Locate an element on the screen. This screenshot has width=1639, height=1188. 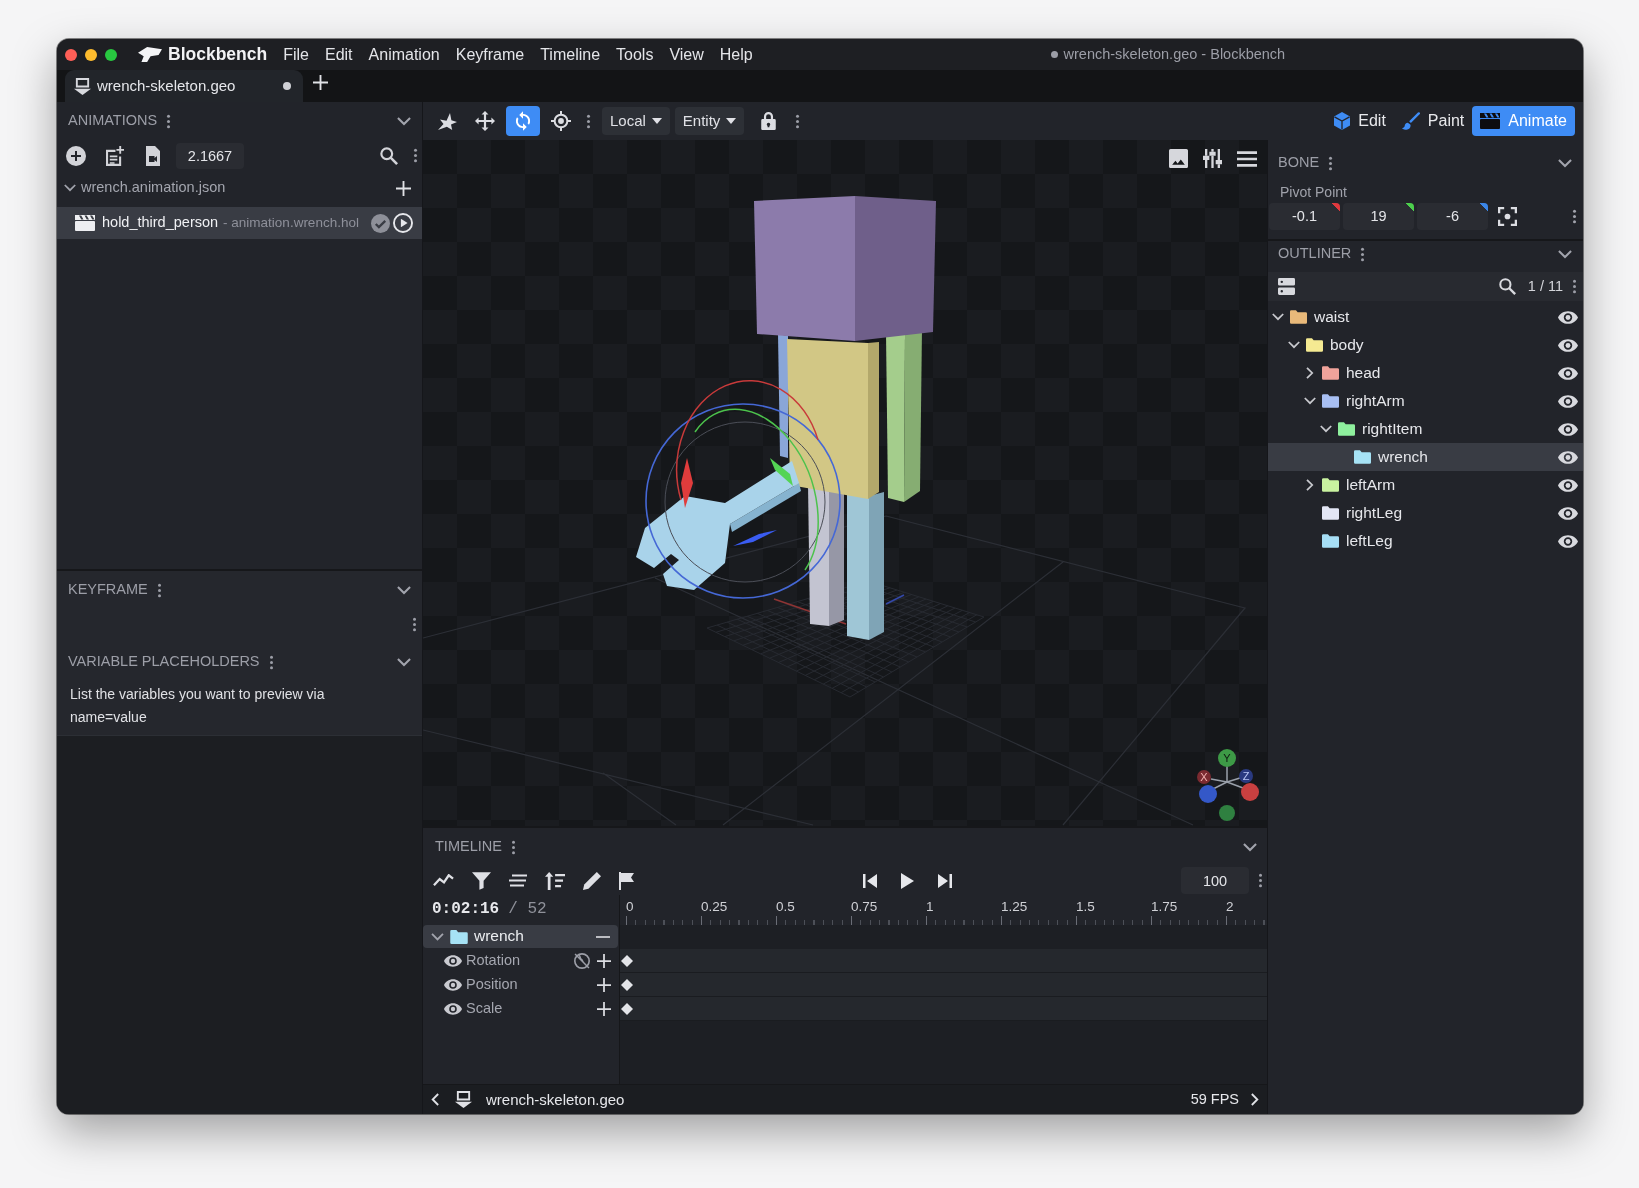
pencil-icon is located at coordinates (592, 880).